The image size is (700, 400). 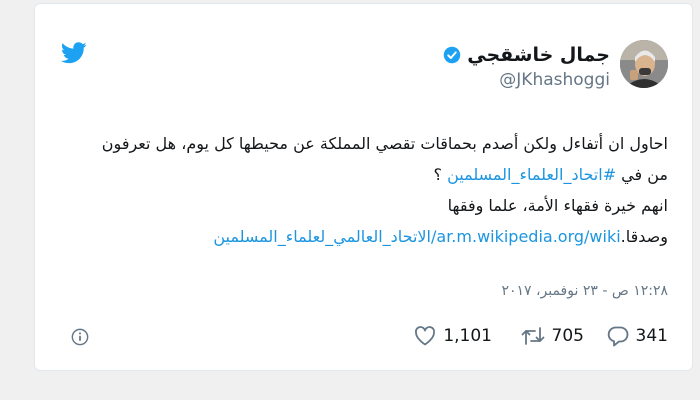 I want to click on handle: @JKhashoggi, so click(x=526, y=80).